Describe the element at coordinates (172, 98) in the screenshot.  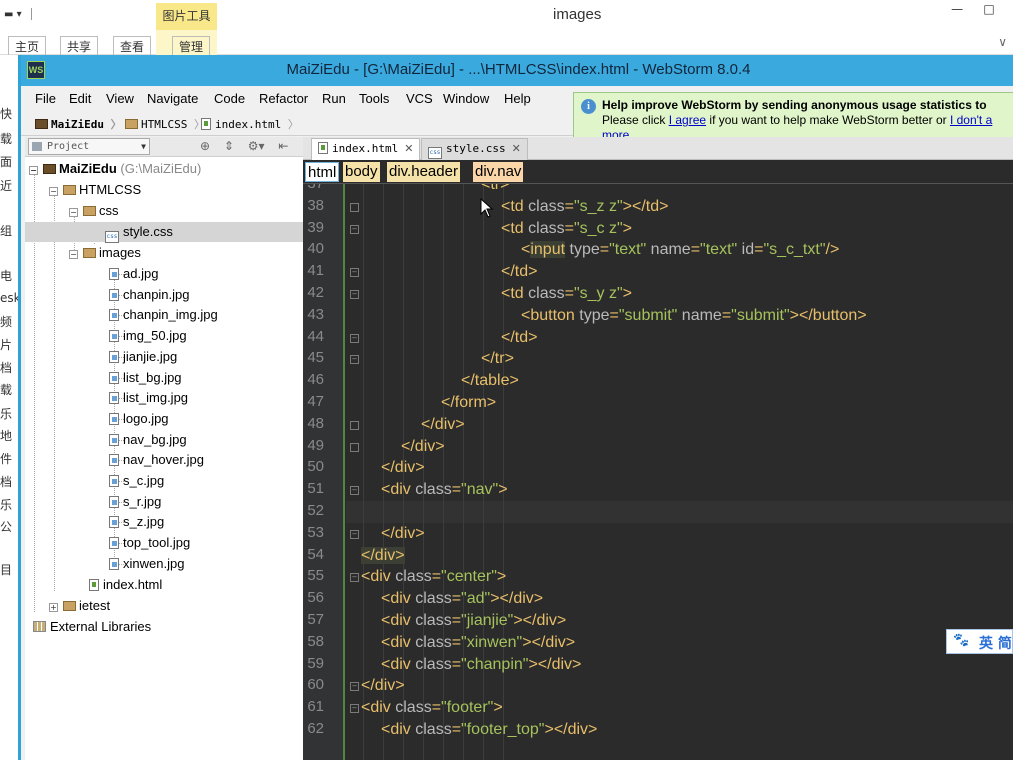
I see `menu-navigate: Navigate` at that location.